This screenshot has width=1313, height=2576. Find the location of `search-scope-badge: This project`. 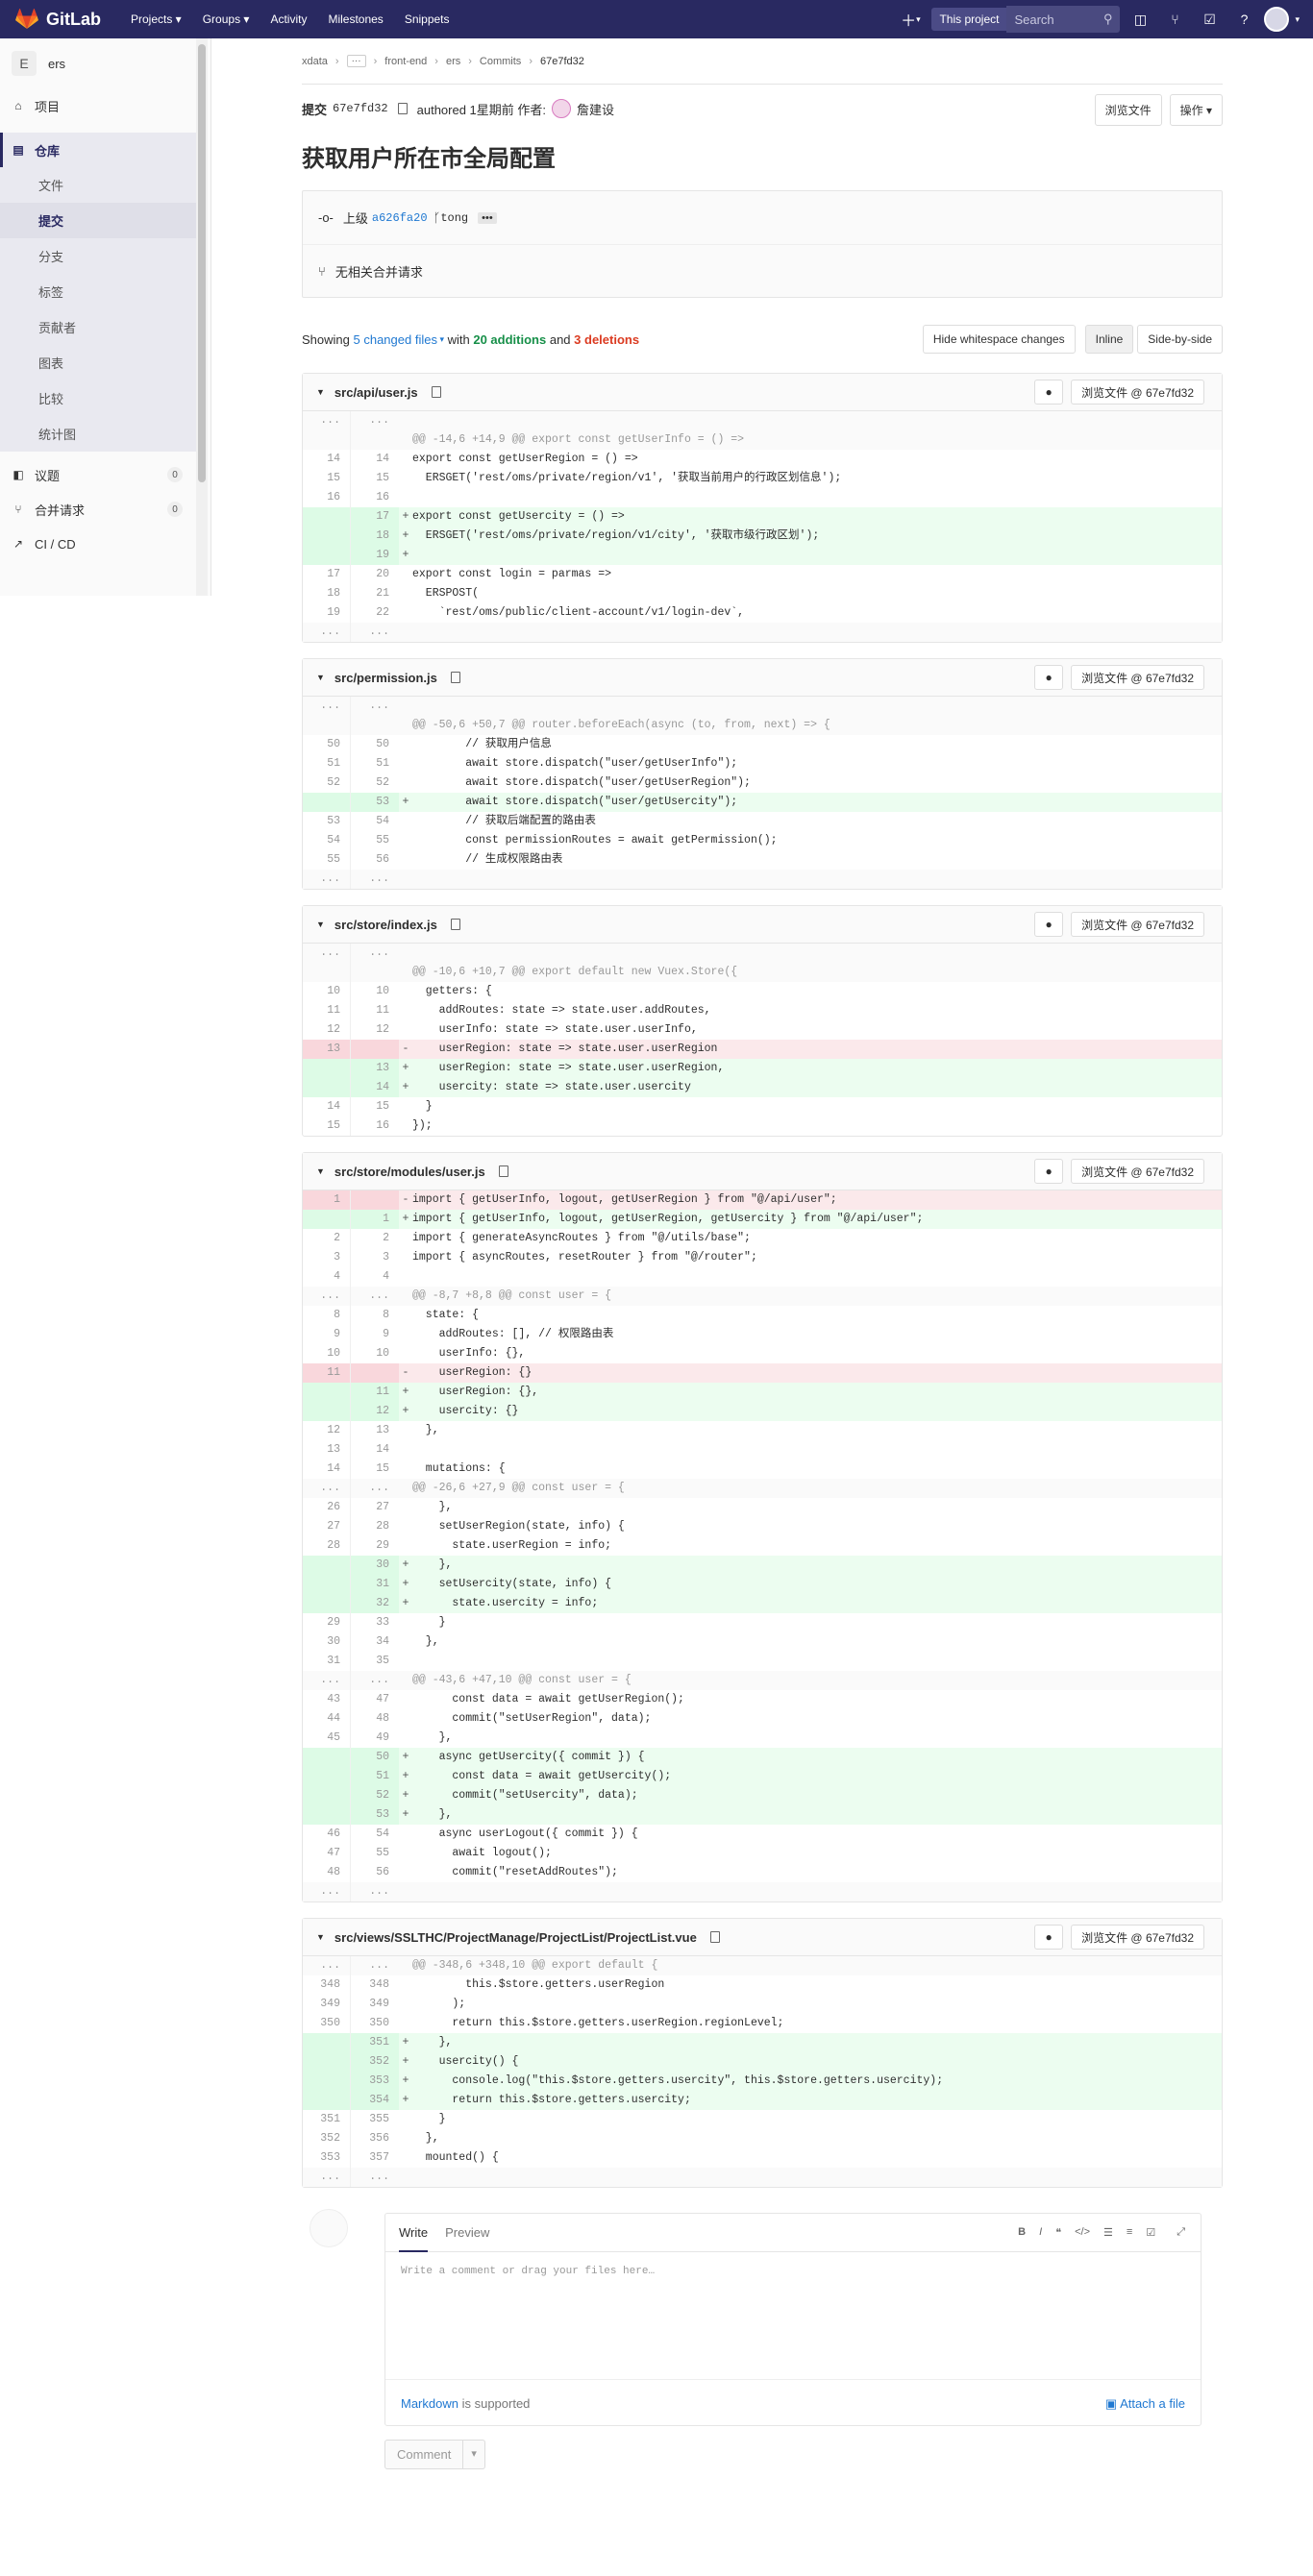

search-scope-badge: This project is located at coordinates (969, 19).